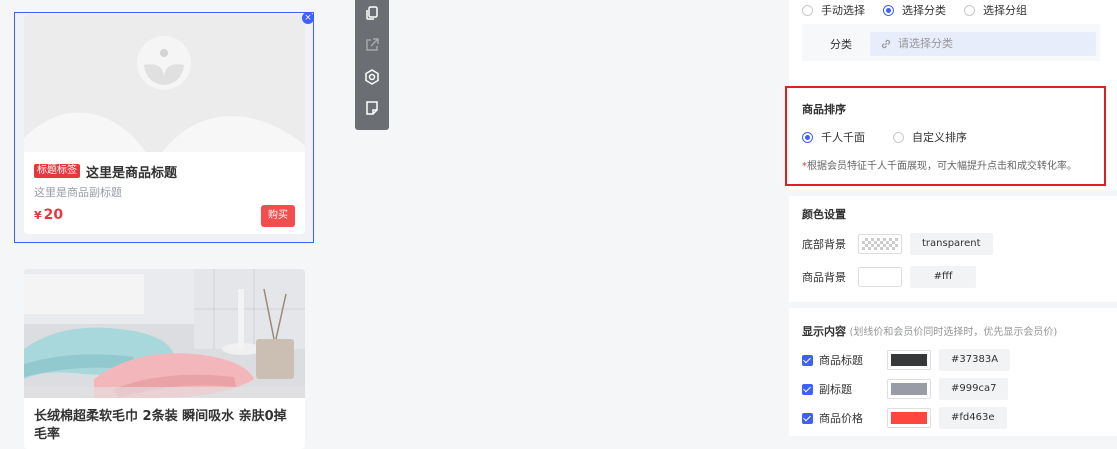 The width and height of the screenshot is (1117, 449). Describe the element at coordinates (57, 171) in the screenshot. I see `goods-tag: 标题标签` at that location.